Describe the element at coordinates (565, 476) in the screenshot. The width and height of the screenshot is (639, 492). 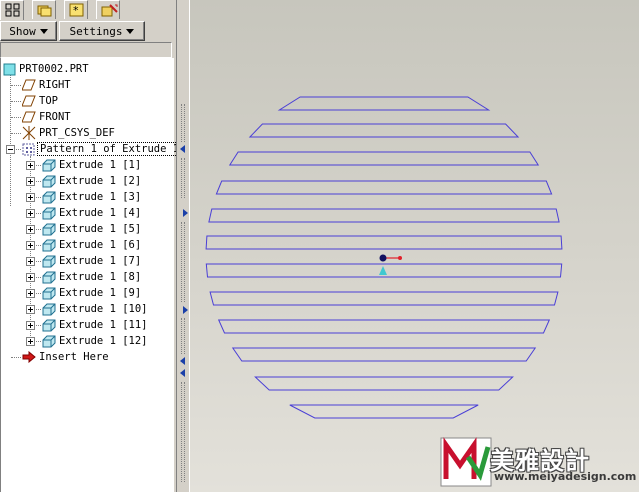
I see `watermark-url: www.meiyadesign.com` at that location.